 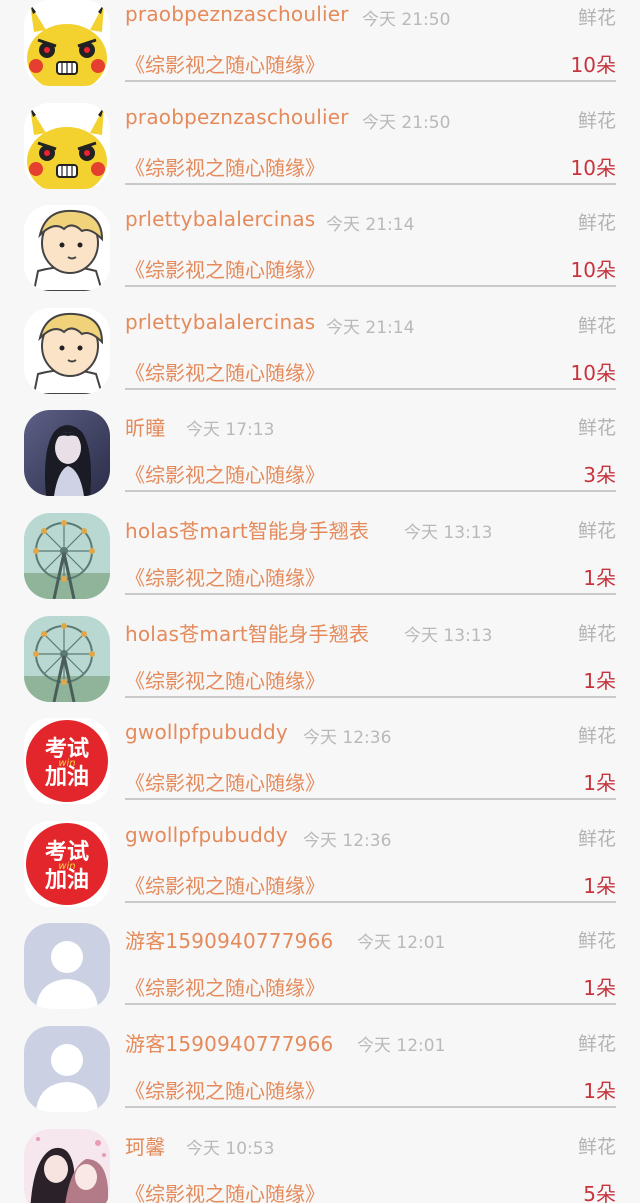 I want to click on anime-couple-icon, so click(x=67, y=1165).